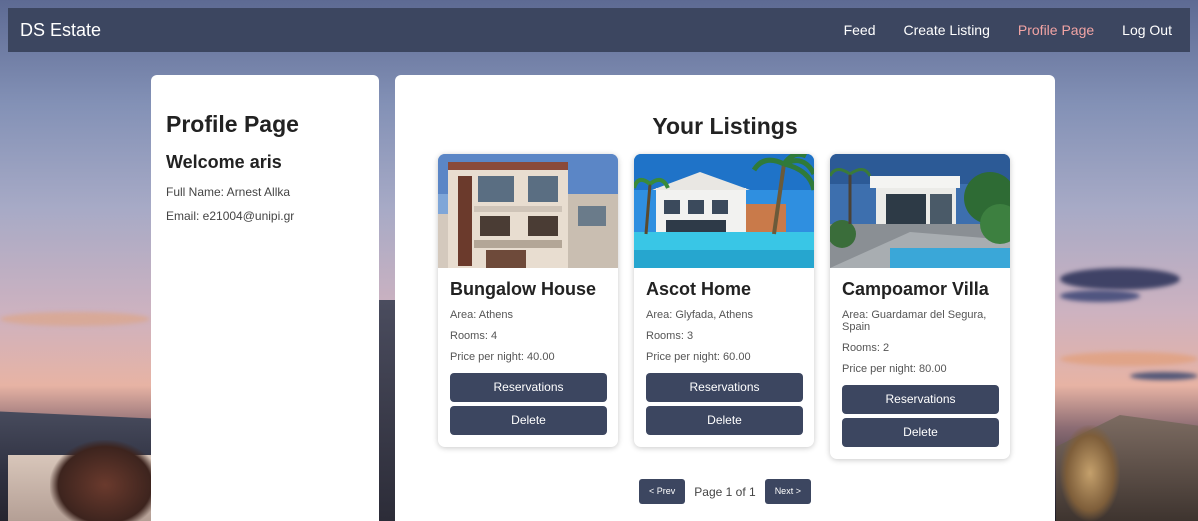  Describe the element at coordinates (914, 321) in the screenshot. I see `listing-area: Area: Guardamar del Segura, Spain` at that location.